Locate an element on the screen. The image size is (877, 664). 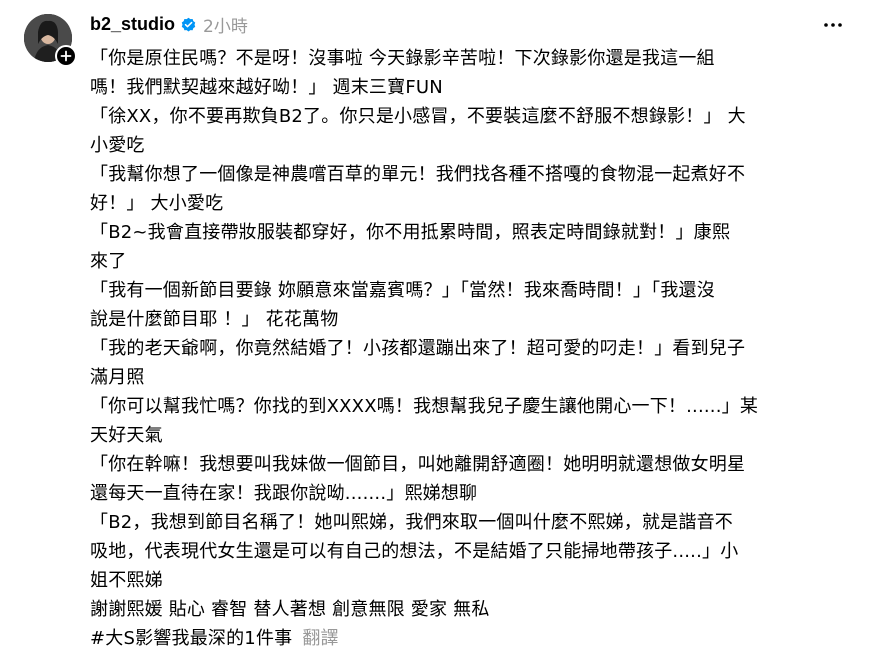
post-text-line: 天好天氣 is located at coordinates (126, 435).